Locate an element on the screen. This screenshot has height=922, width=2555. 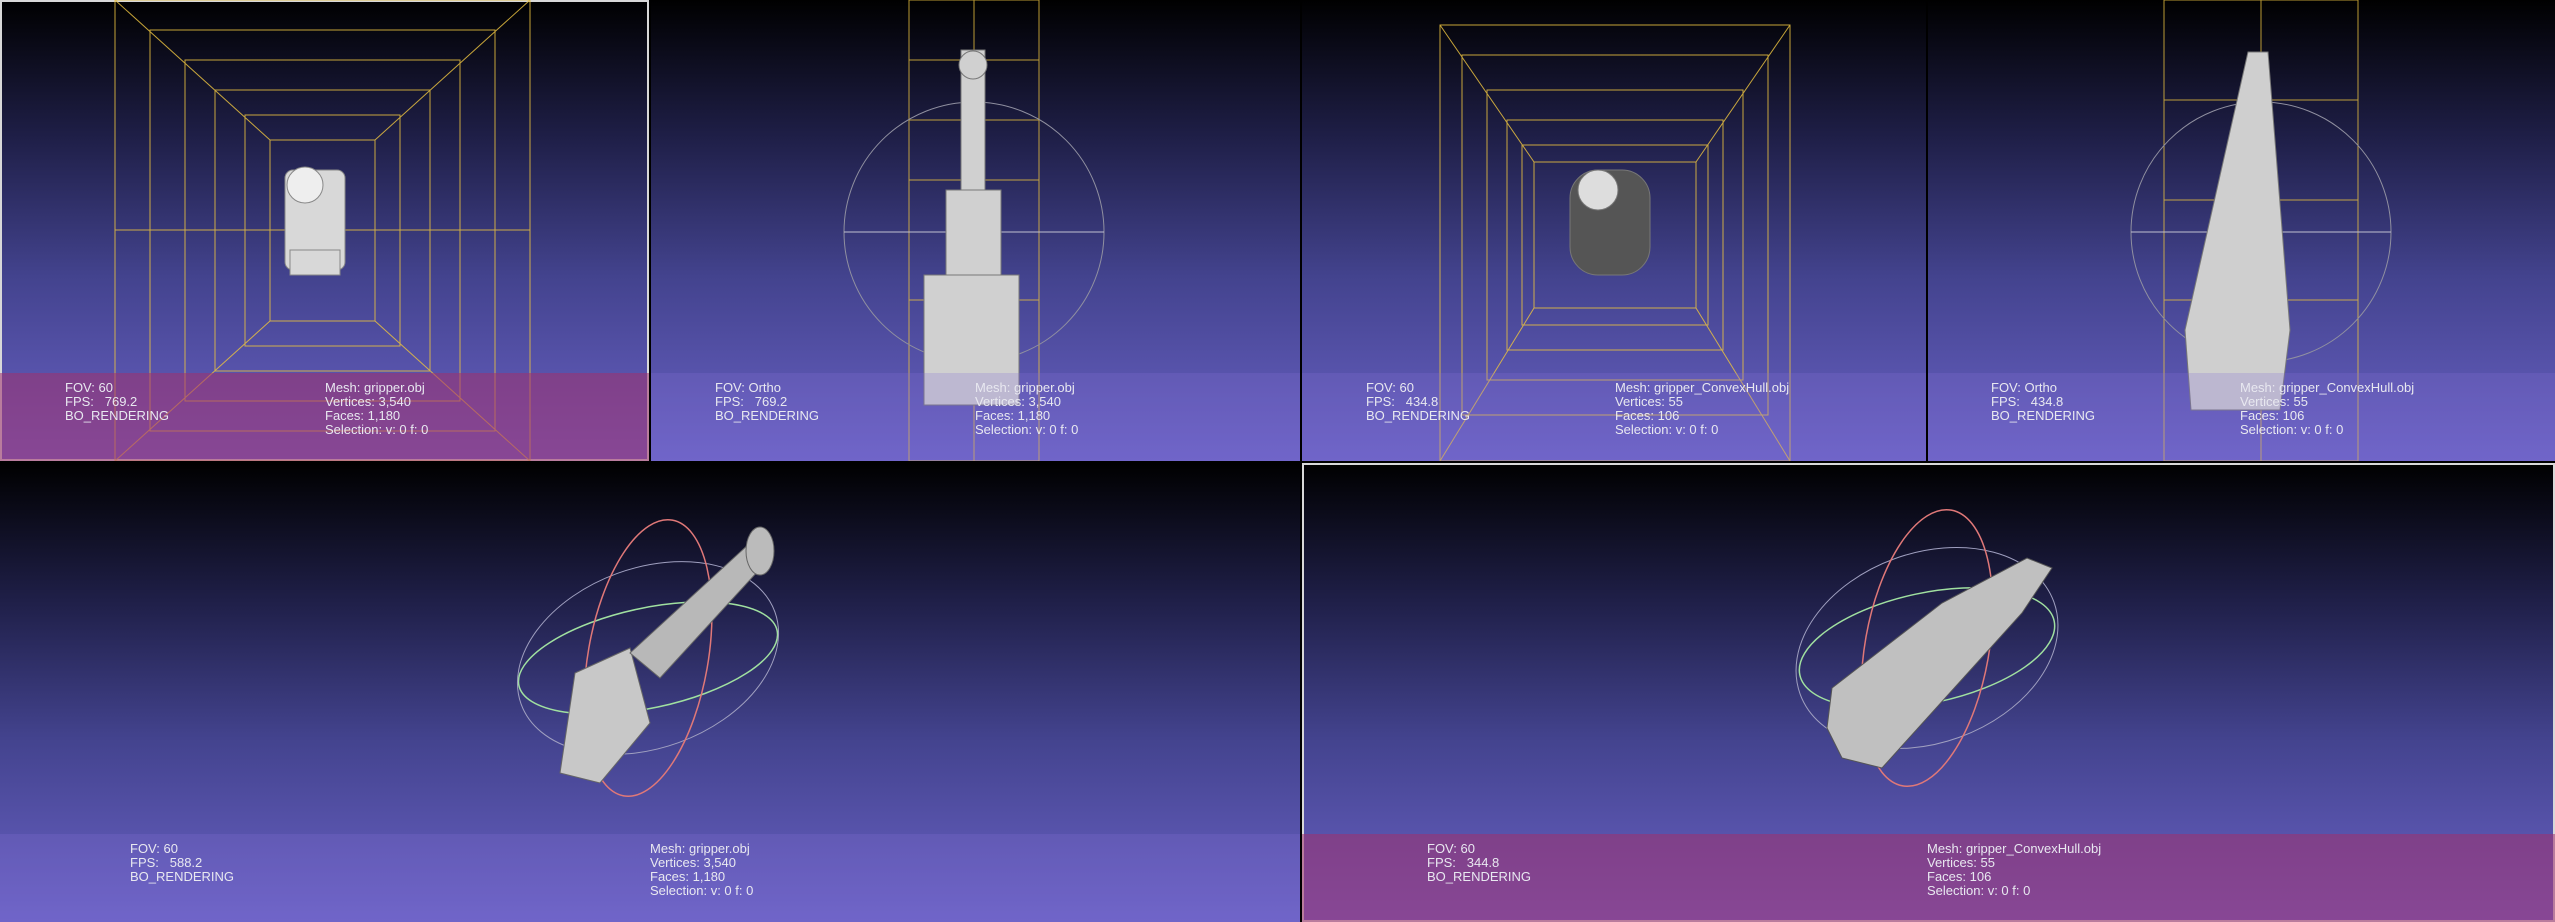
fps-label: FPS: 588.2 is located at coordinates (166, 862).